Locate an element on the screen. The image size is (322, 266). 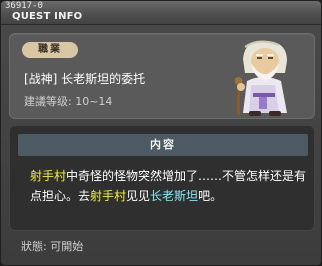
npc-link: 长老斯坦 is located at coordinates (174, 196).